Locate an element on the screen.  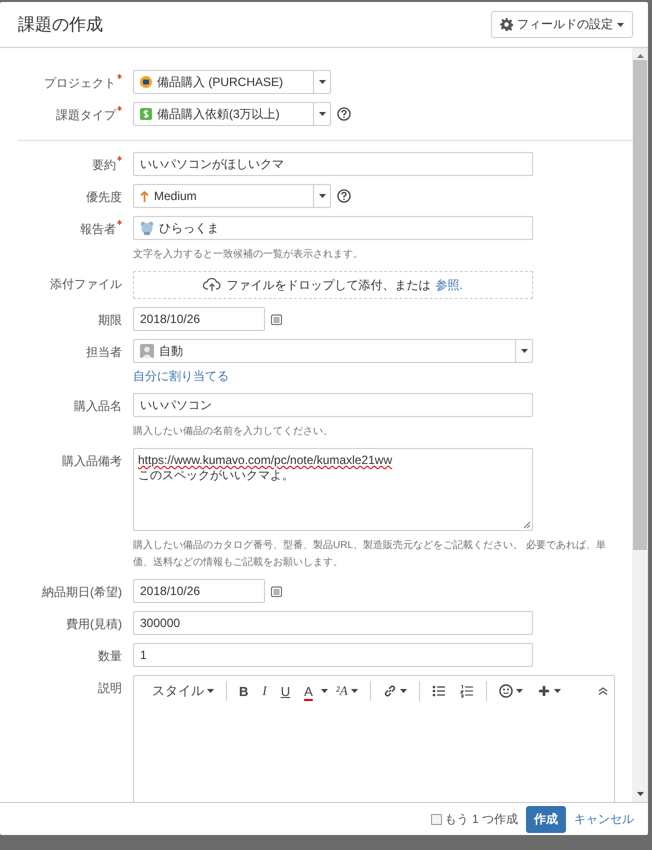
scrollbar is located at coordinates (640, 425).